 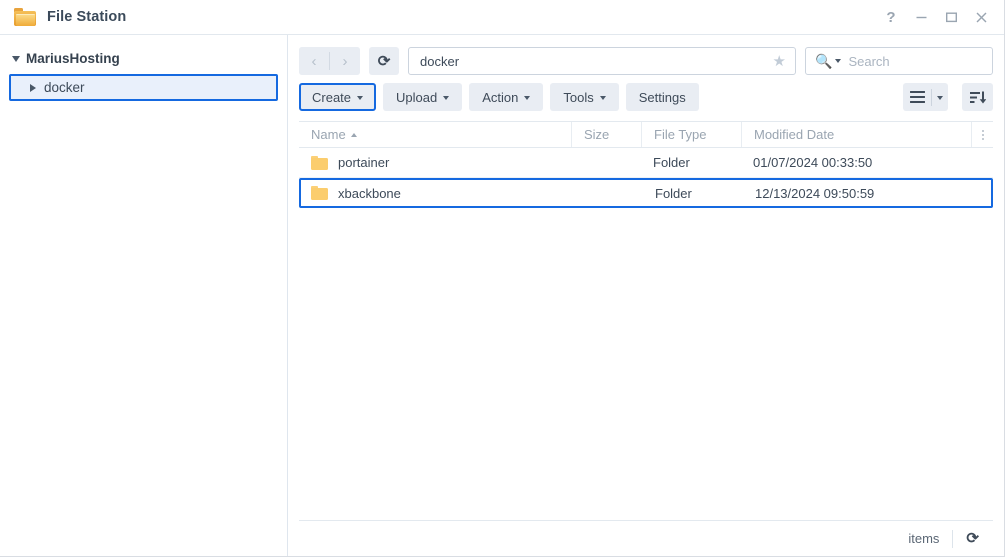 What do you see at coordinates (869, 61) in the screenshot?
I see `search-placeholder: Search` at bounding box center [869, 61].